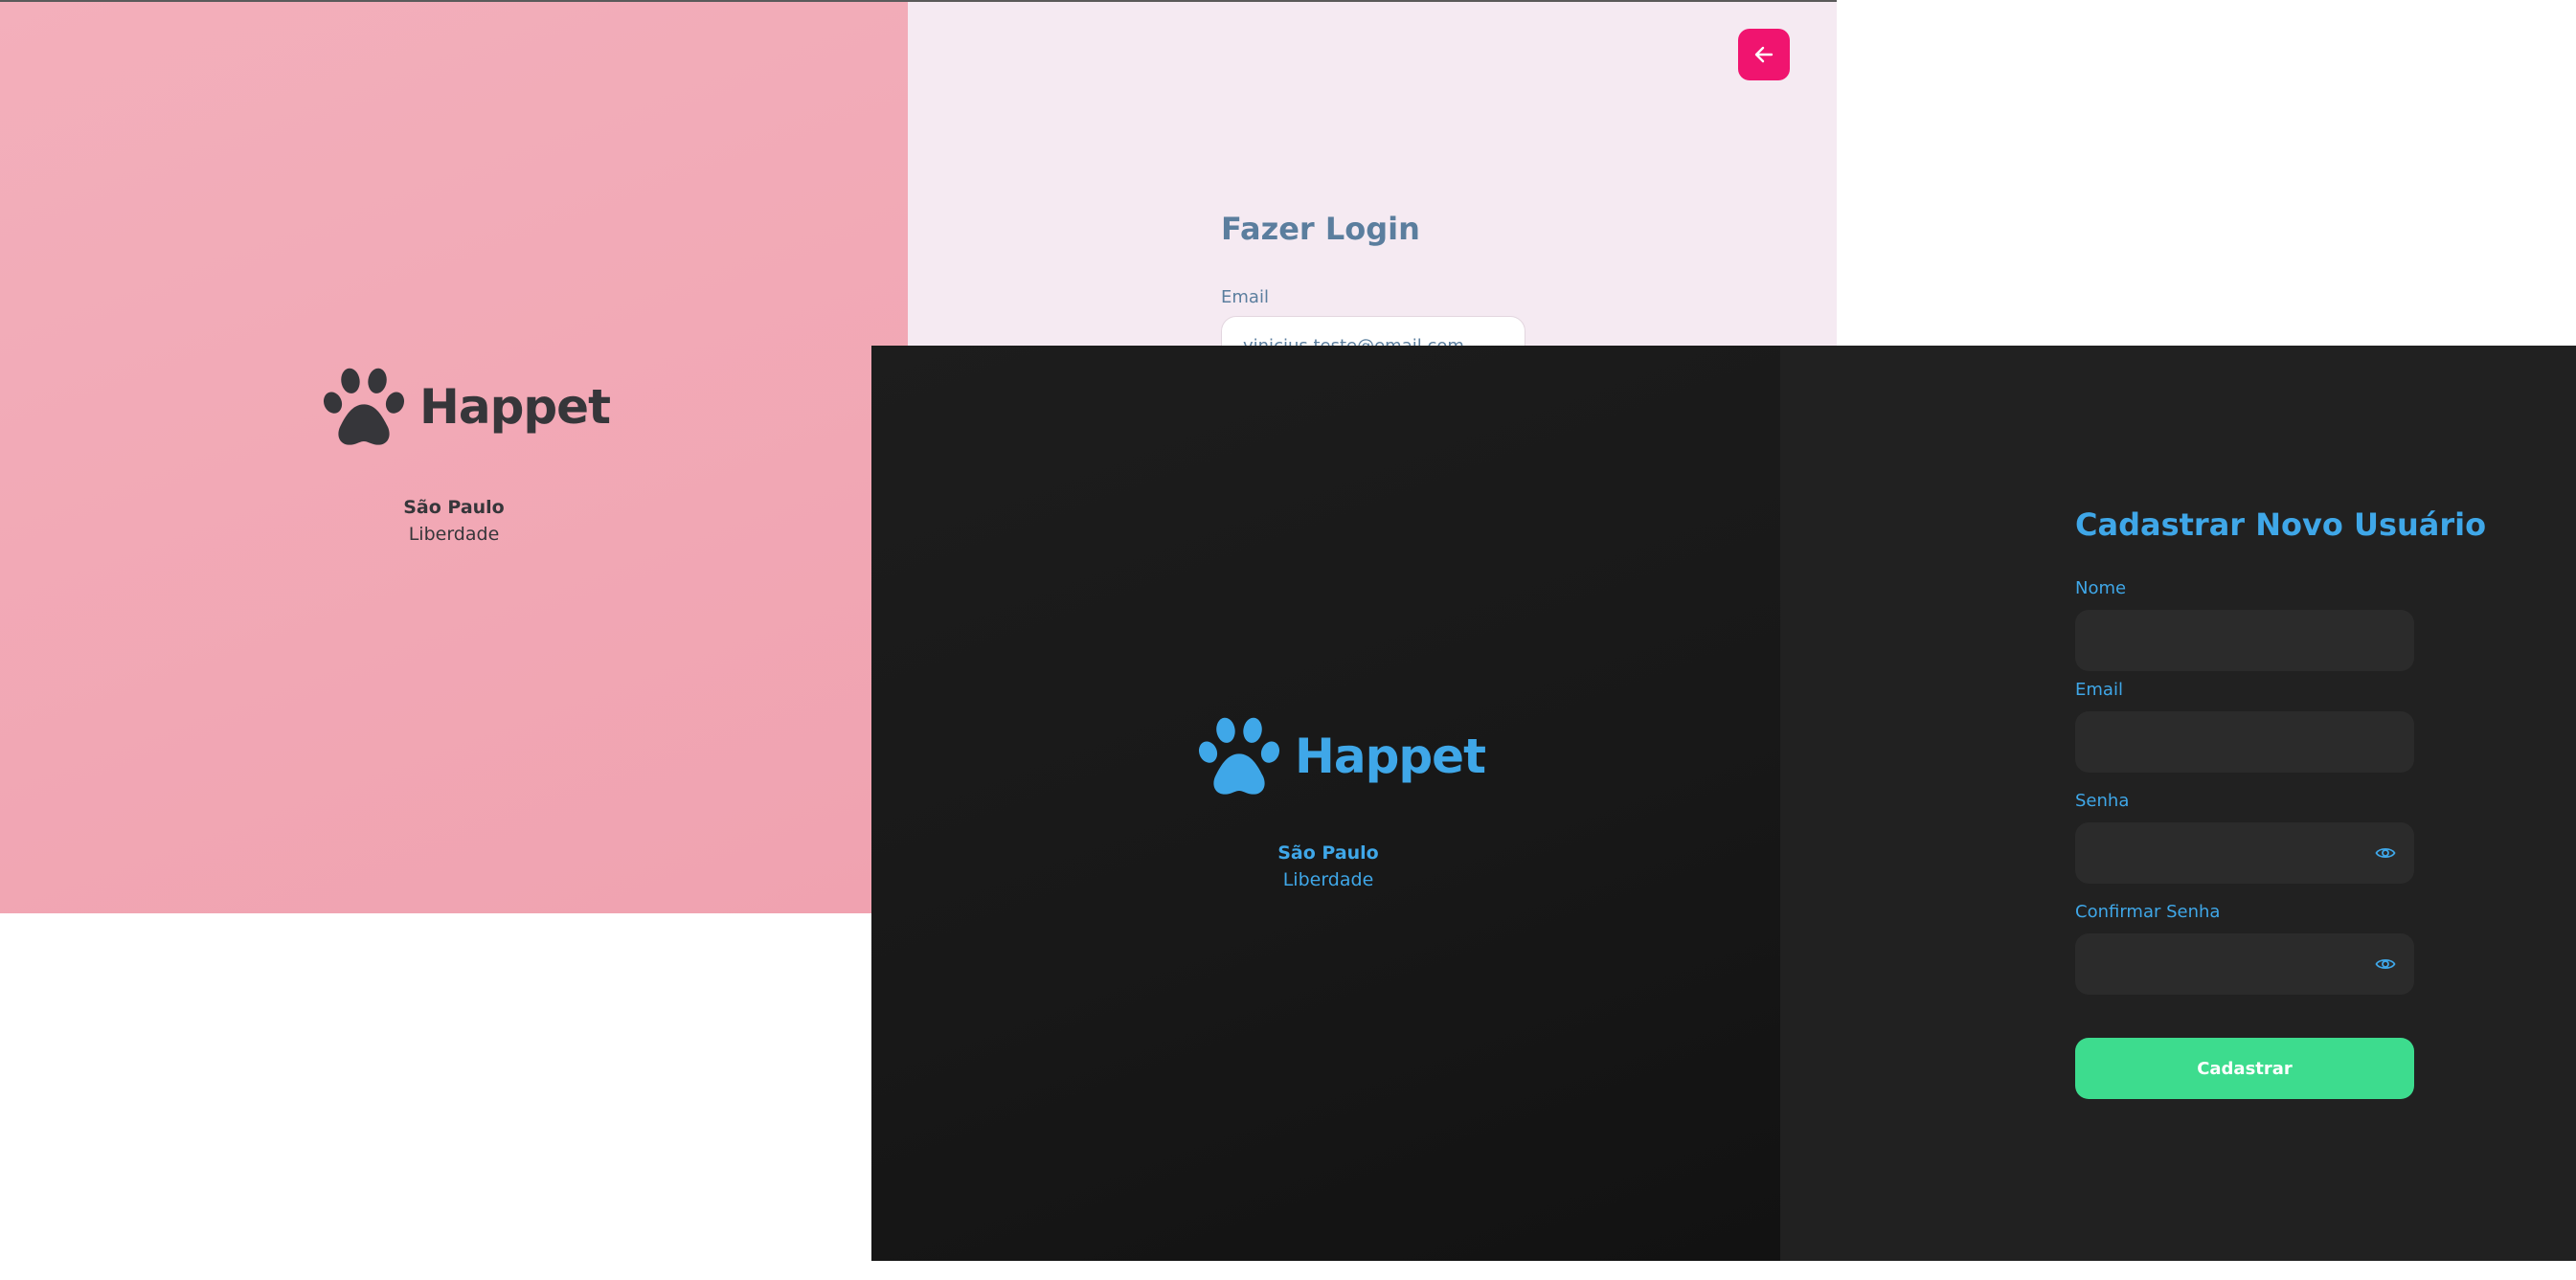 This screenshot has width=2576, height=1280. I want to click on register-title: Cadastrar Novo Usuário, so click(2281, 524).